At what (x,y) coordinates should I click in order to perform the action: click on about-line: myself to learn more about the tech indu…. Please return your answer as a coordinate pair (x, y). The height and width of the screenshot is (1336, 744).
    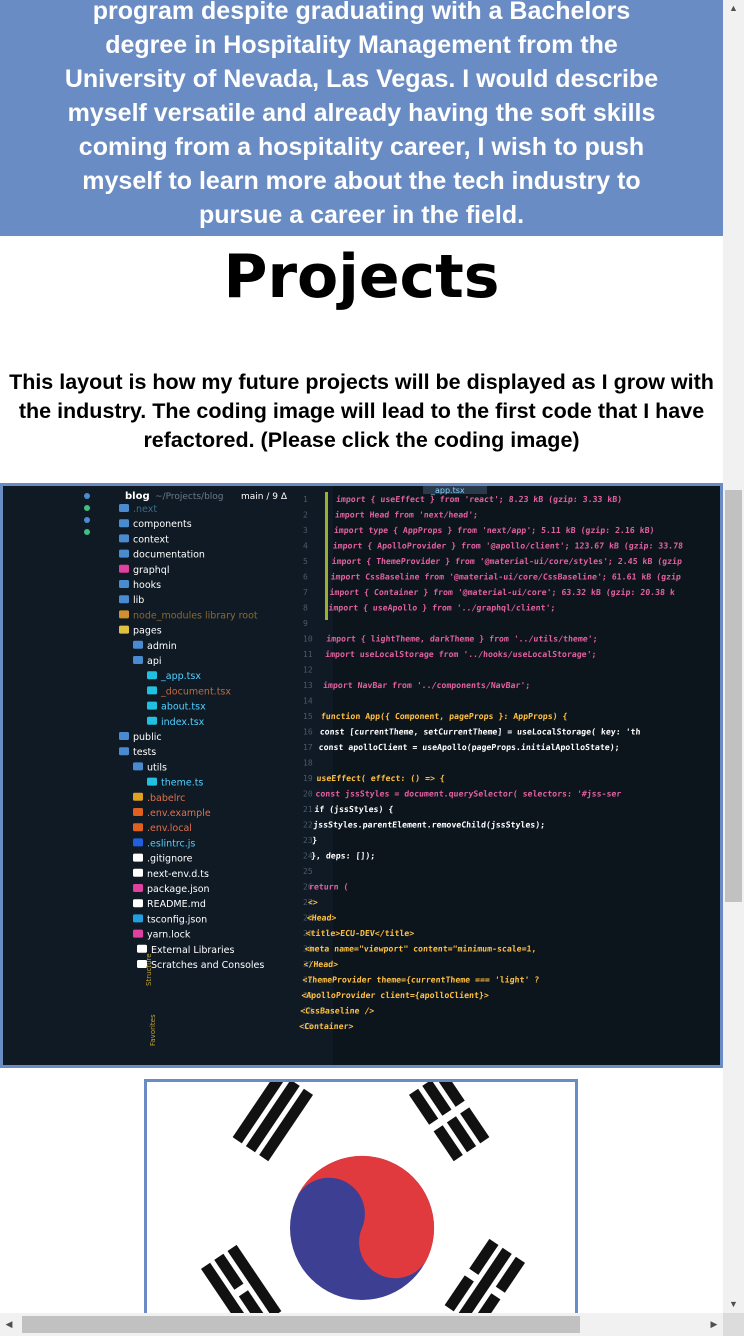
    Looking at the image, I should click on (361, 181).